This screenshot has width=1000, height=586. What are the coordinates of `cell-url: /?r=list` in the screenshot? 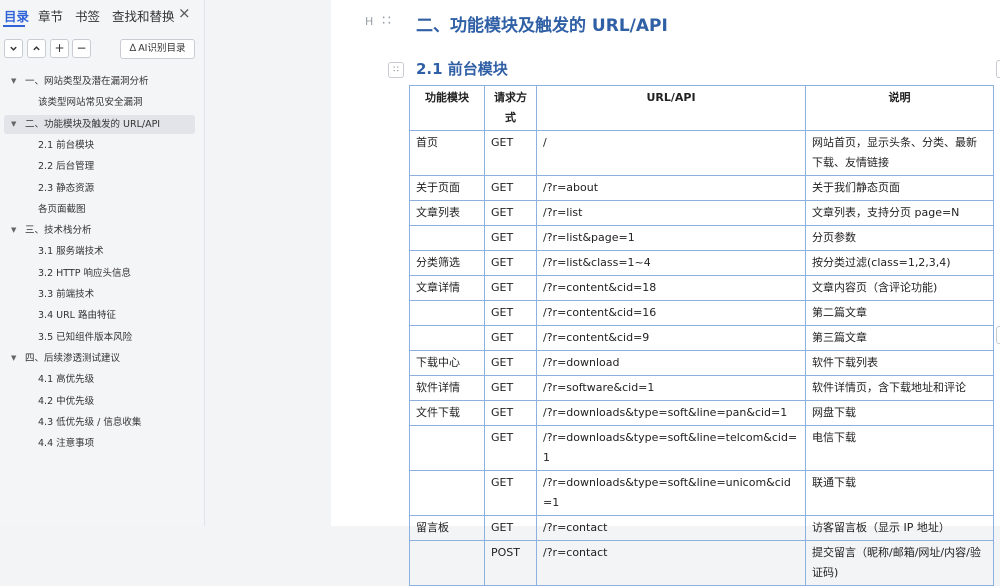 It's located at (671, 213).